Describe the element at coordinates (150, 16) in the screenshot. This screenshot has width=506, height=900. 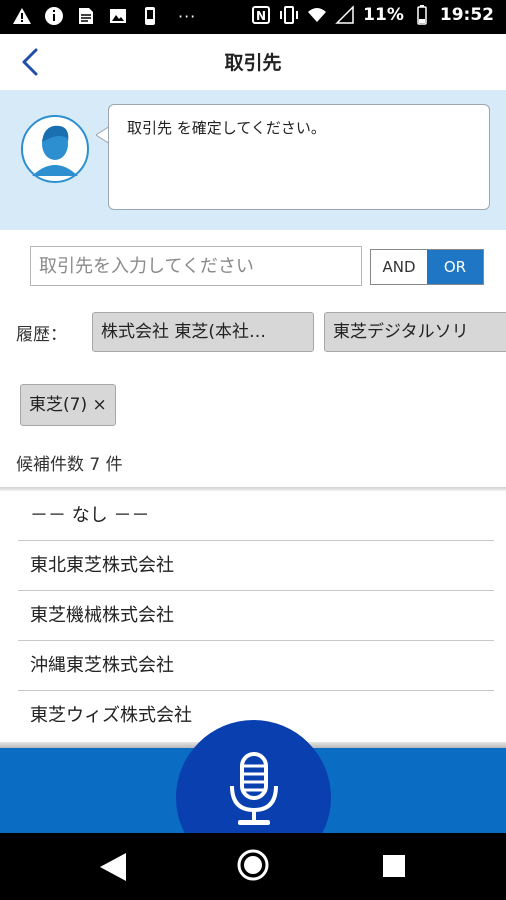
I see `phone-notification-icon` at that location.